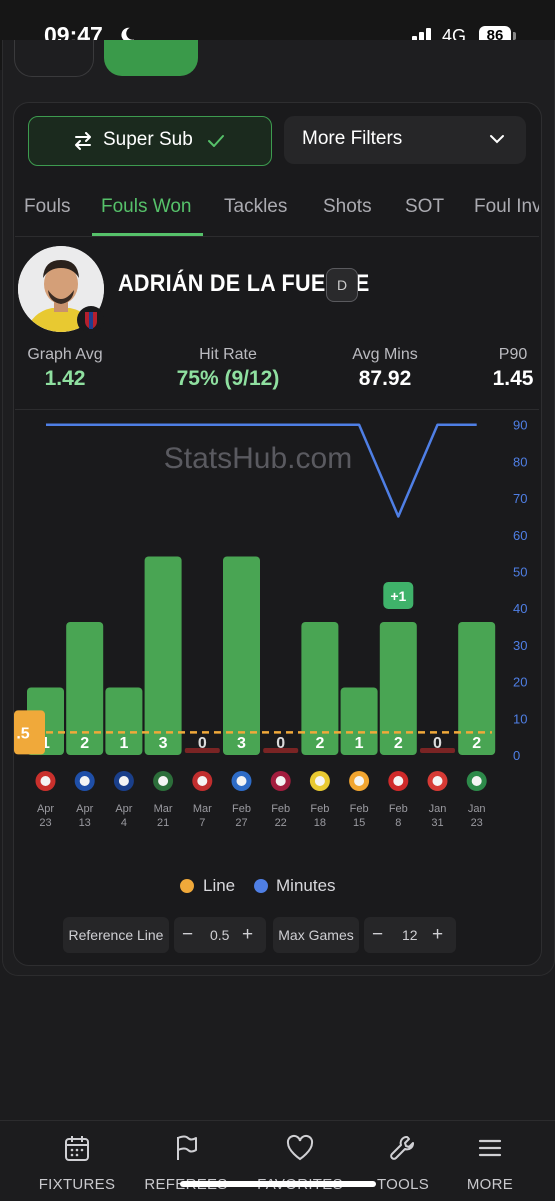 This screenshot has width=555, height=1201. I want to click on minutes-axis-tick: 60, so click(520, 535).